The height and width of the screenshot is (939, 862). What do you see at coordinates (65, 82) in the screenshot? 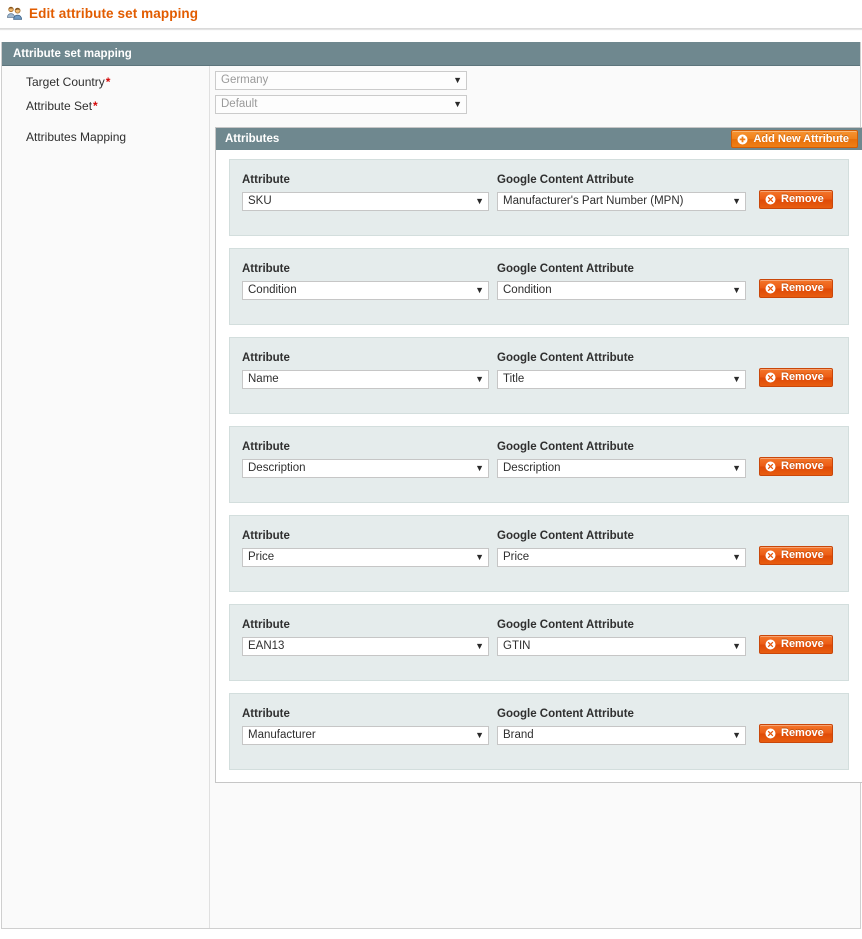
I see `target-country-label-text: Target Country` at bounding box center [65, 82].